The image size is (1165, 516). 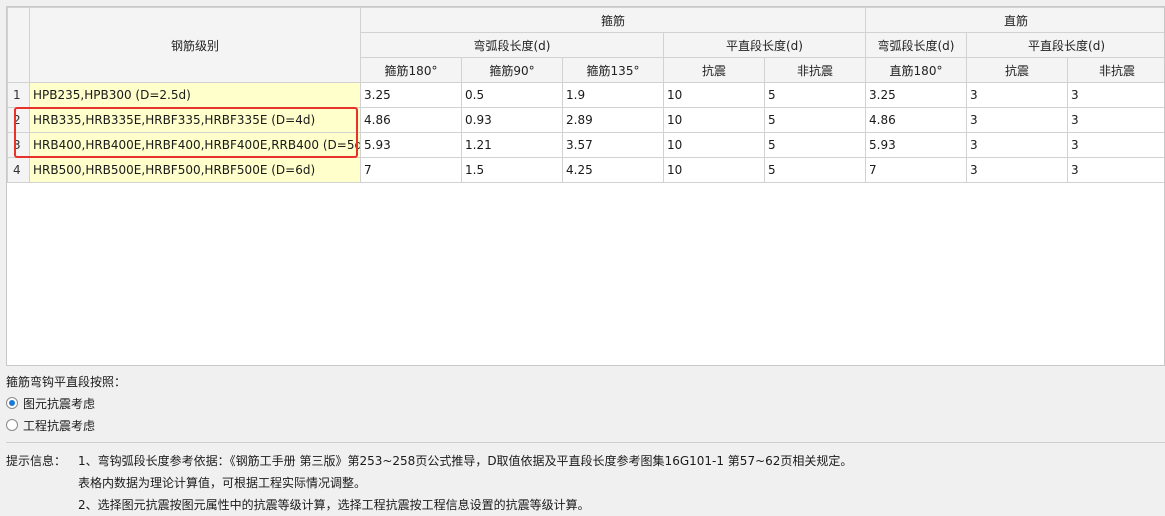 I want to click on header-stirrup-90: 箍筋90°, so click(x=512, y=70).